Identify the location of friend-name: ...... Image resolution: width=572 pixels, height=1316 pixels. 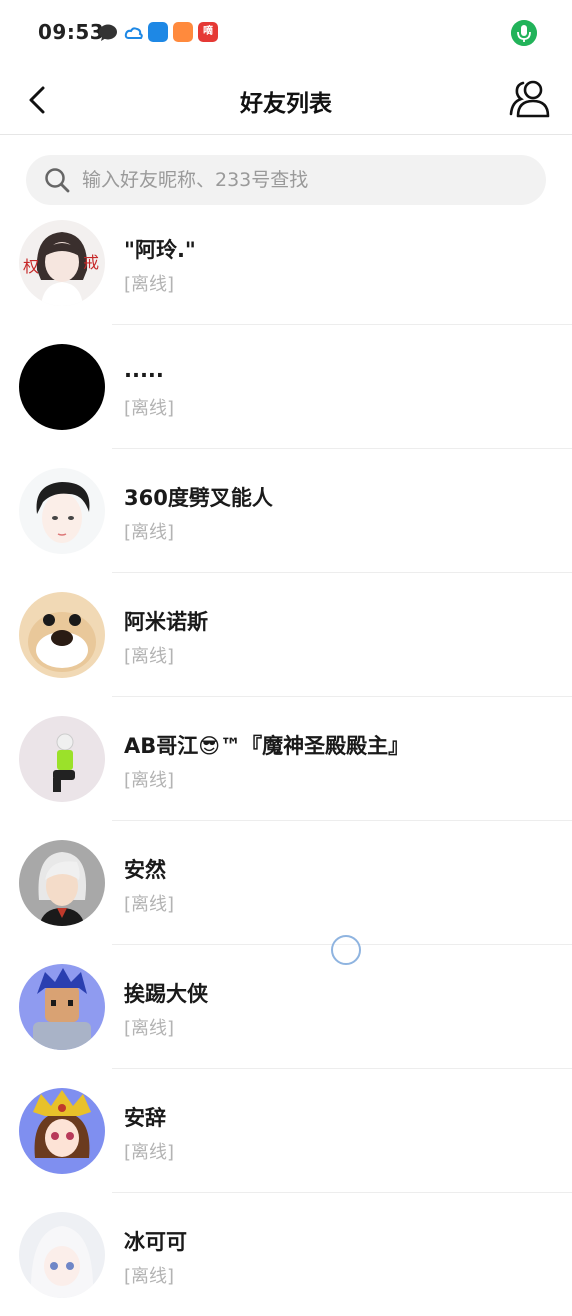
(144, 370).